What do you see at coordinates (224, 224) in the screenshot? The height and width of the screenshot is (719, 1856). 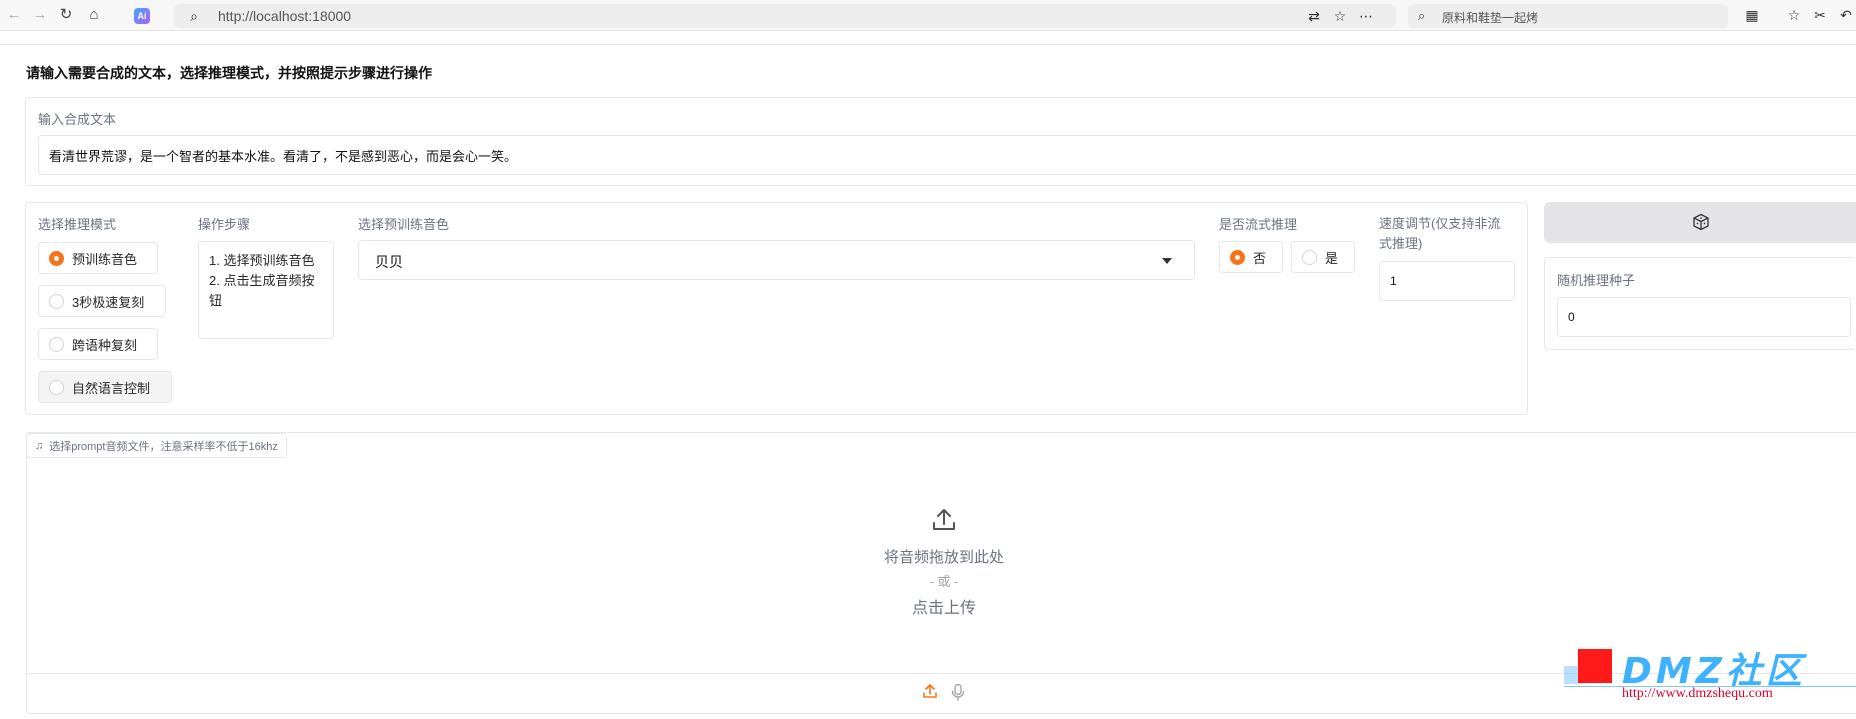 I see `steps-label: 操作步骤` at bounding box center [224, 224].